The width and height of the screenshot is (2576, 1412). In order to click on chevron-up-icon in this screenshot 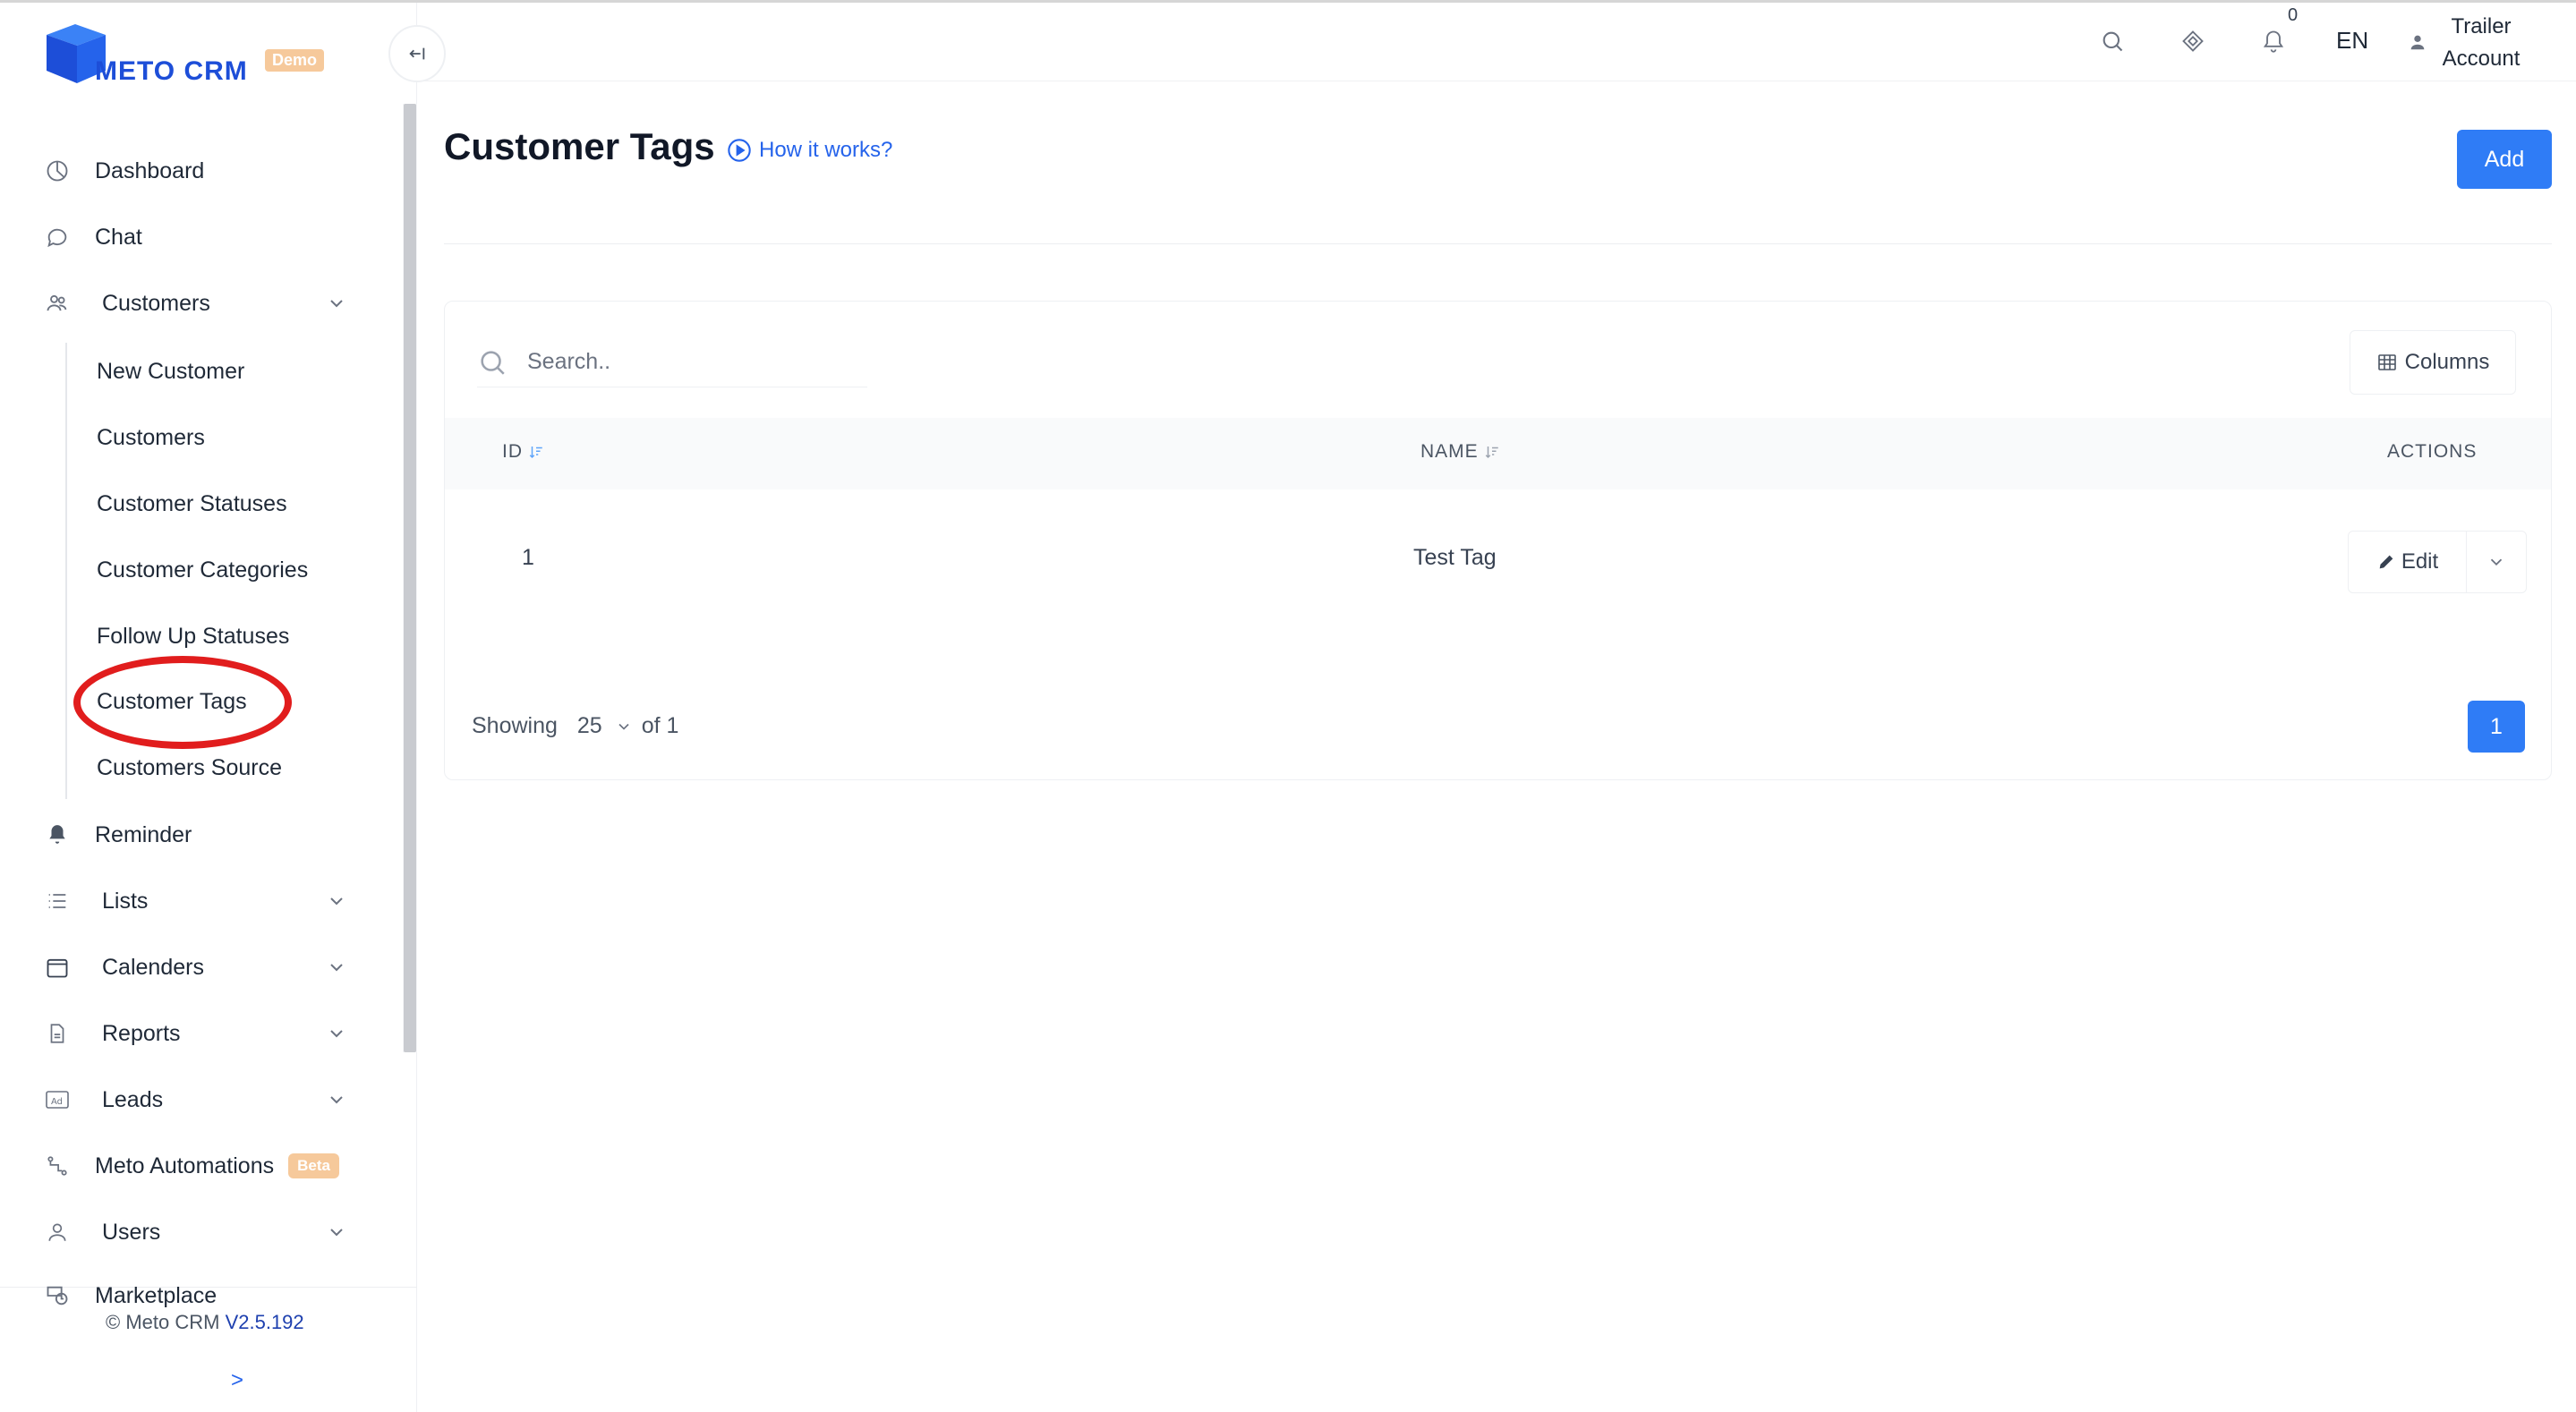, I will do `click(336, 304)`.